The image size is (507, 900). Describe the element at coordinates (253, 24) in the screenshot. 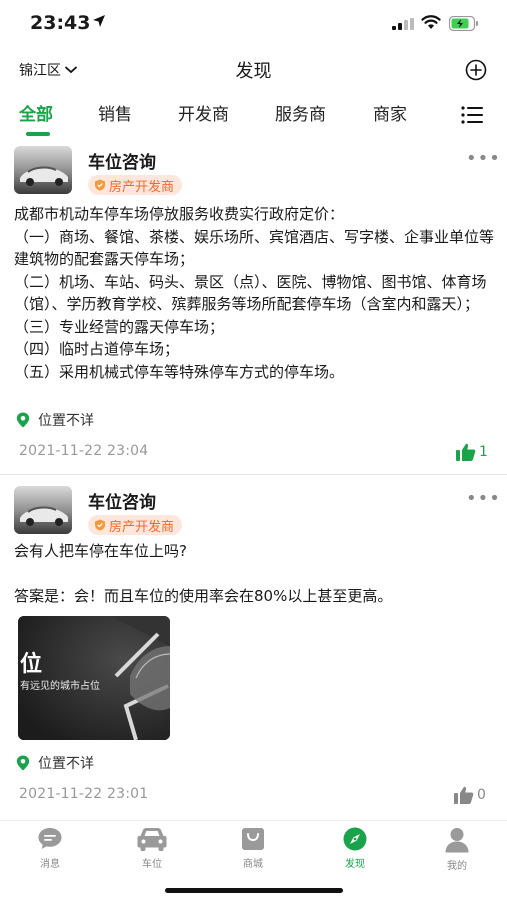

I see `status-bar: 23:43` at that location.